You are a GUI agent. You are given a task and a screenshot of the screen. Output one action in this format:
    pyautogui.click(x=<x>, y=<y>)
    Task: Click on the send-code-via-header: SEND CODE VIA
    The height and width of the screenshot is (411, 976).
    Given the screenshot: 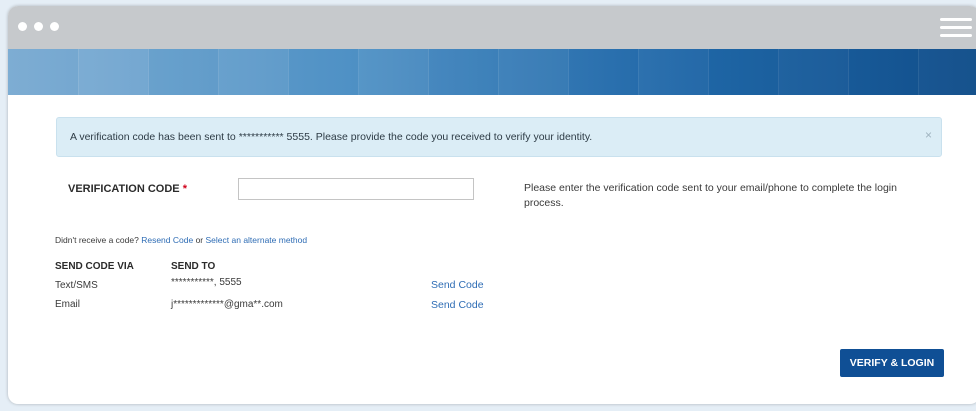 What is the action you would take?
    pyautogui.click(x=94, y=266)
    